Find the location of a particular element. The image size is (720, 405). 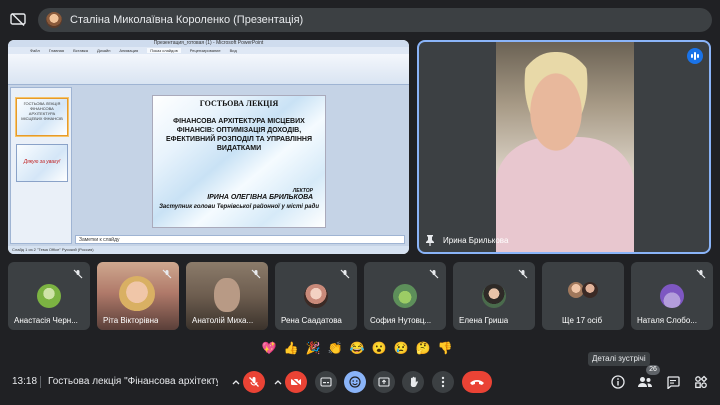

reaction-clap: 👏 is located at coordinates (335, 348).